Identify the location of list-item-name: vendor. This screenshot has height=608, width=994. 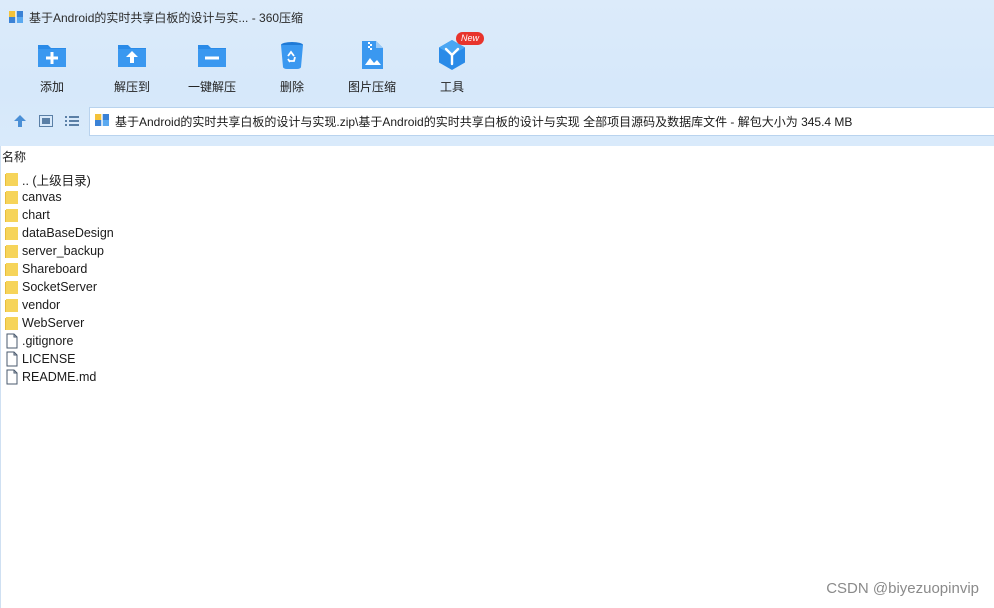
(41, 305).